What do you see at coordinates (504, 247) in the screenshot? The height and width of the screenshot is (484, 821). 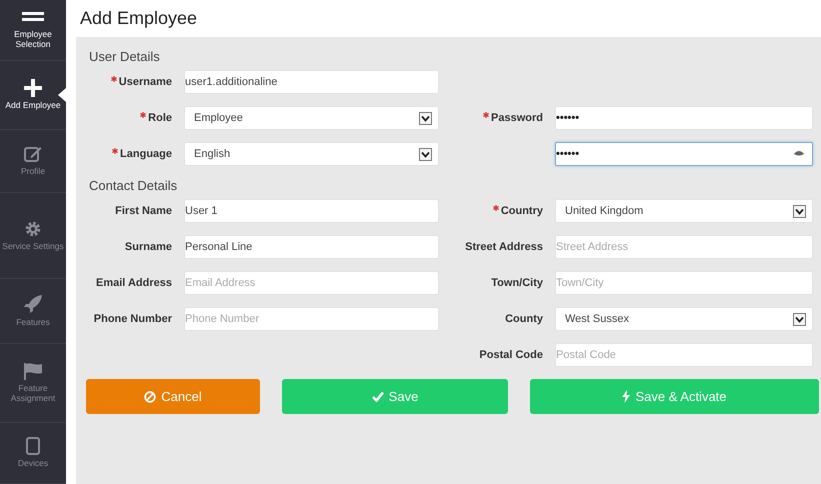 I see `field-label: Street Address` at bounding box center [504, 247].